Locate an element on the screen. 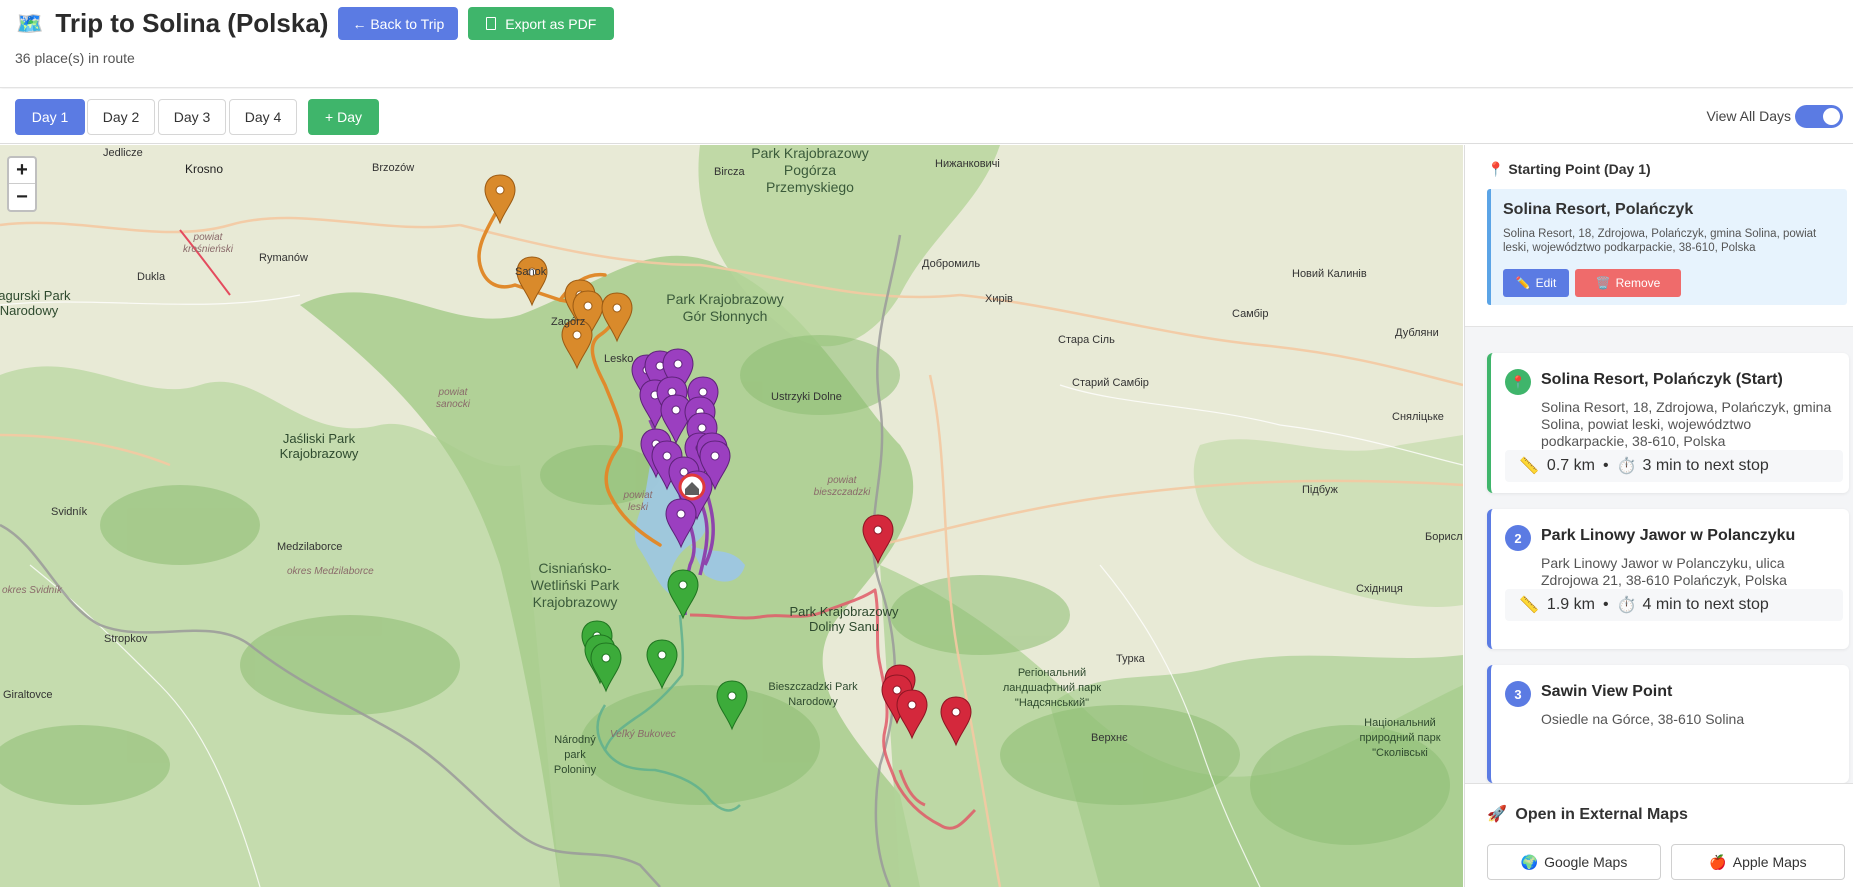  map-label: Svidník is located at coordinates (69, 512).